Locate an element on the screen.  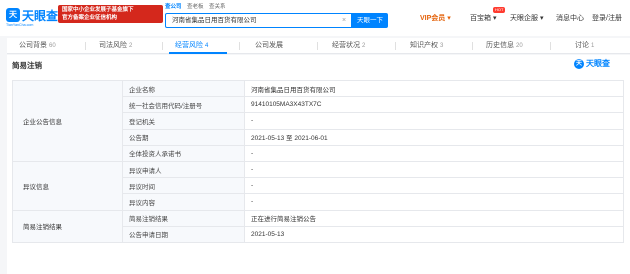
logo-subtext: TianYanCha.com is located at coordinates (20, 25).